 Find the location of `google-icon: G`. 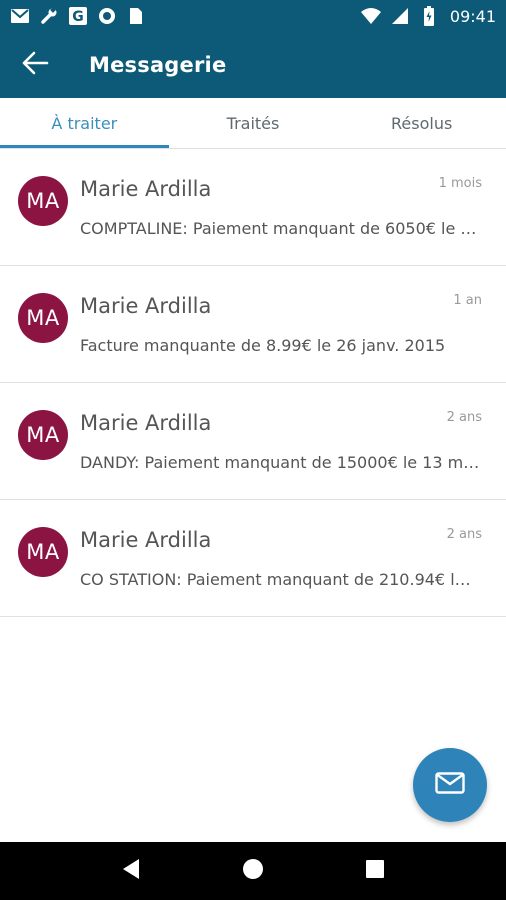

google-icon: G is located at coordinates (78, 16).